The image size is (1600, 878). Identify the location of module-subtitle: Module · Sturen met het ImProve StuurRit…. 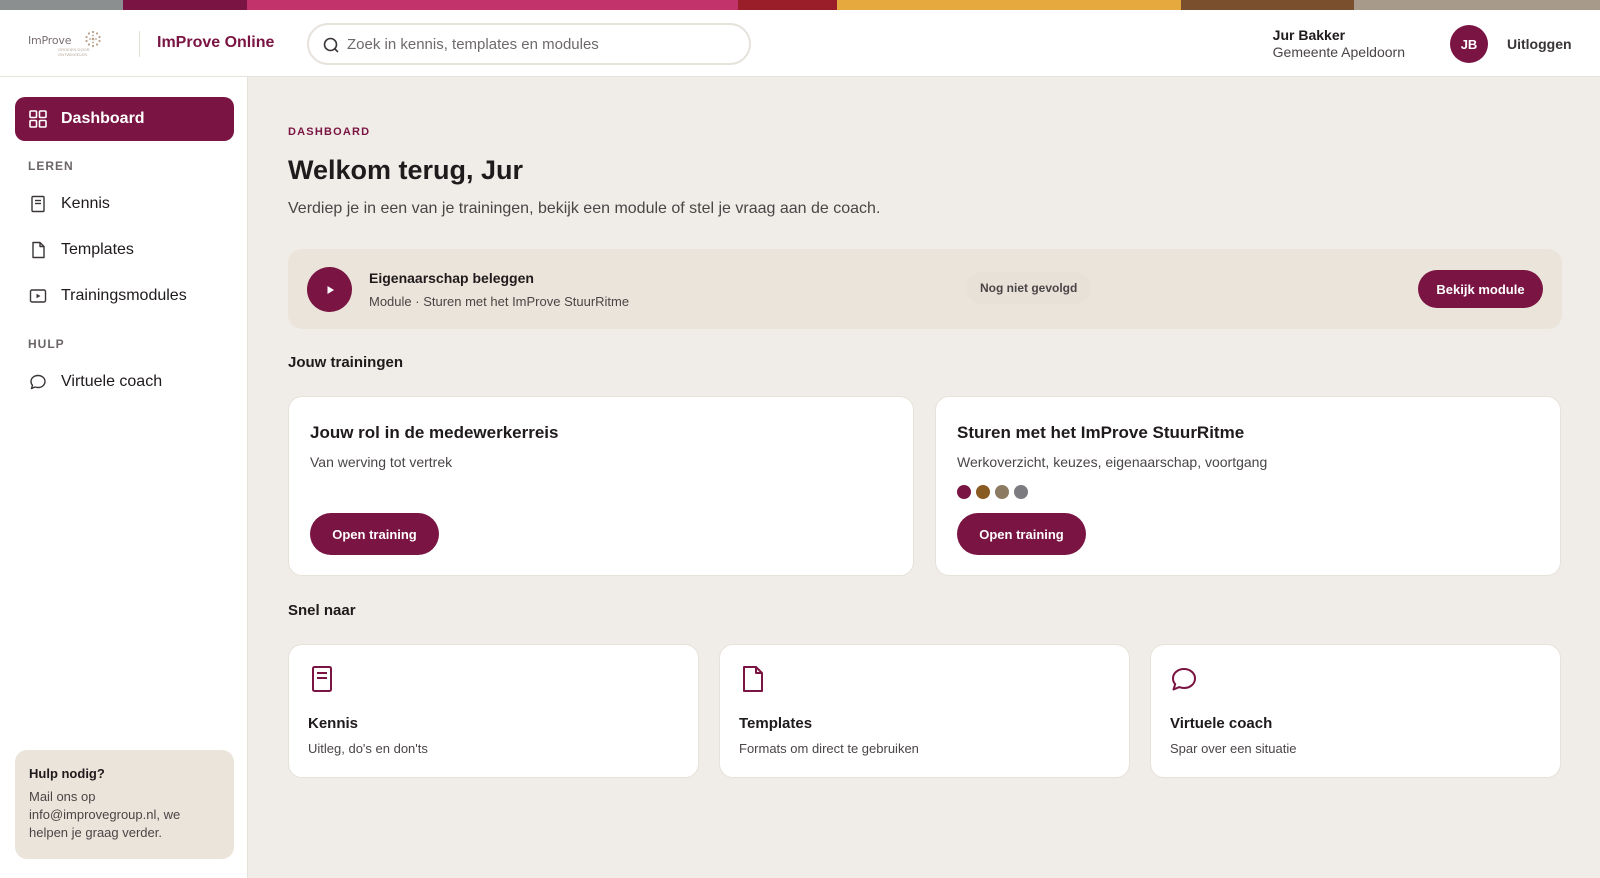
(499, 301).